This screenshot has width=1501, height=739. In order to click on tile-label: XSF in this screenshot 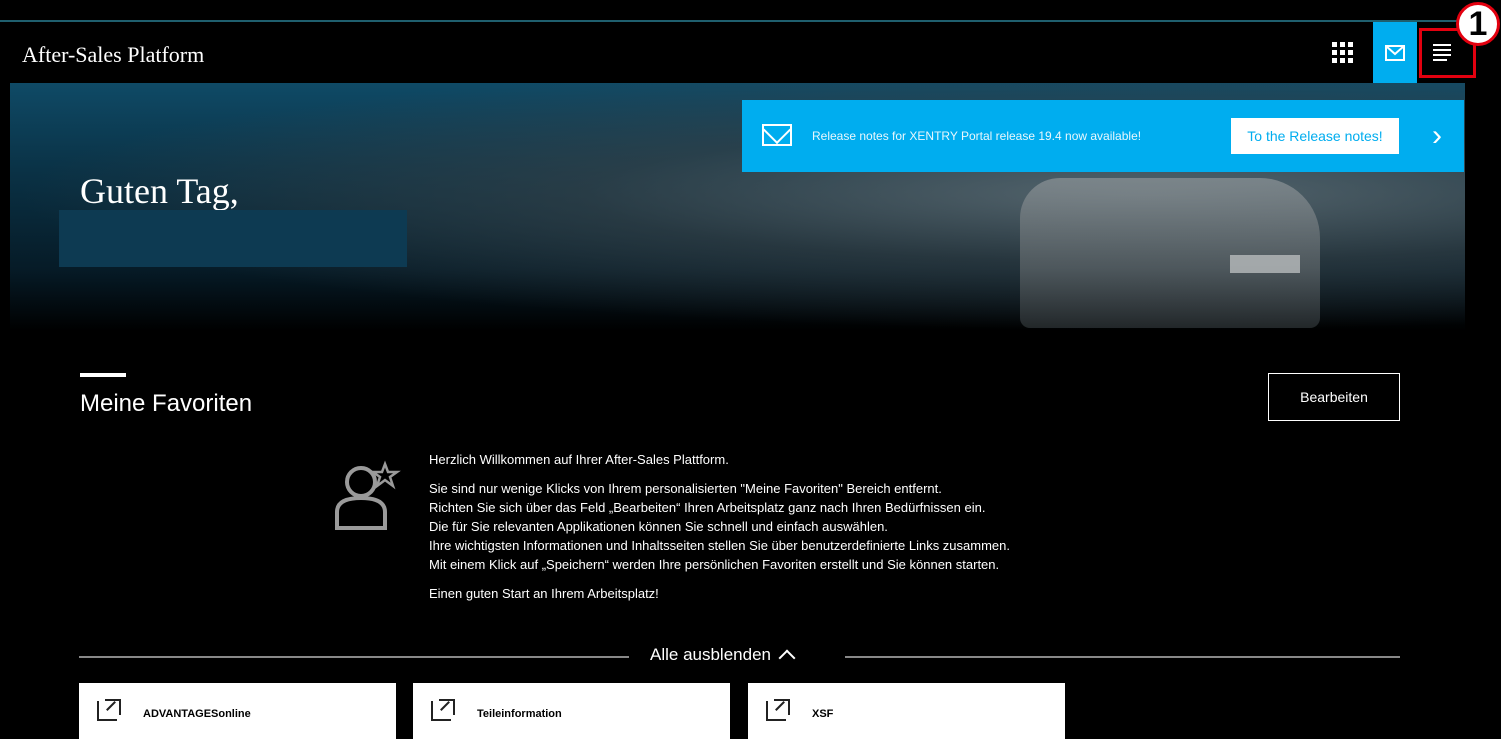, I will do `click(823, 714)`.